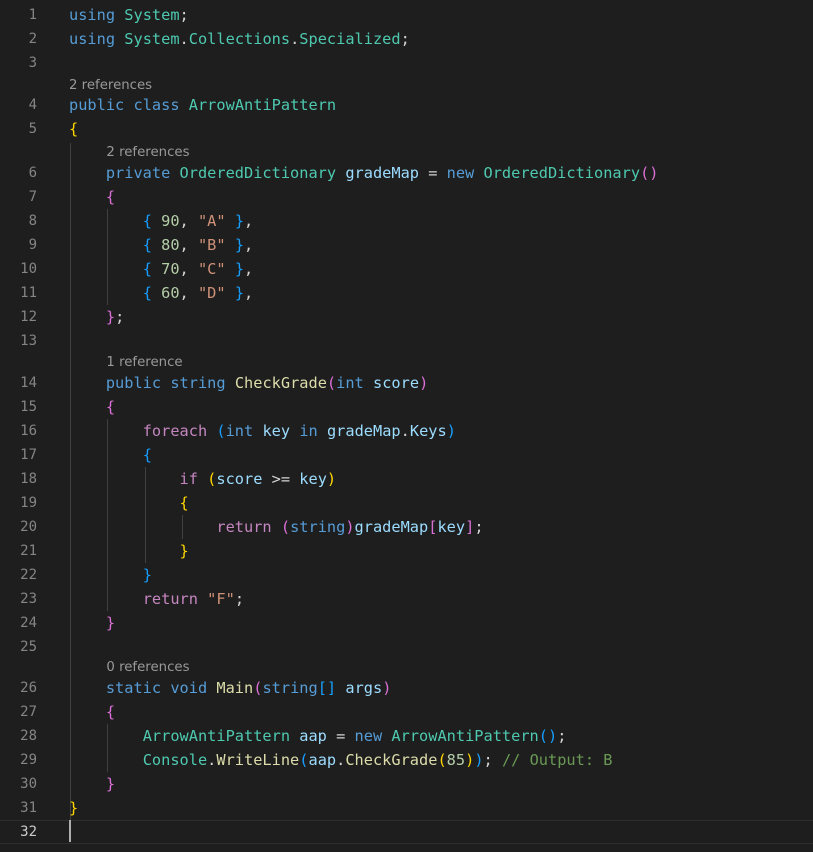 This screenshot has width=813, height=852. What do you see at coordinates (406, 407) in the screenshot?
I see `code-line: 15 {` at bounding box center [406, 407].